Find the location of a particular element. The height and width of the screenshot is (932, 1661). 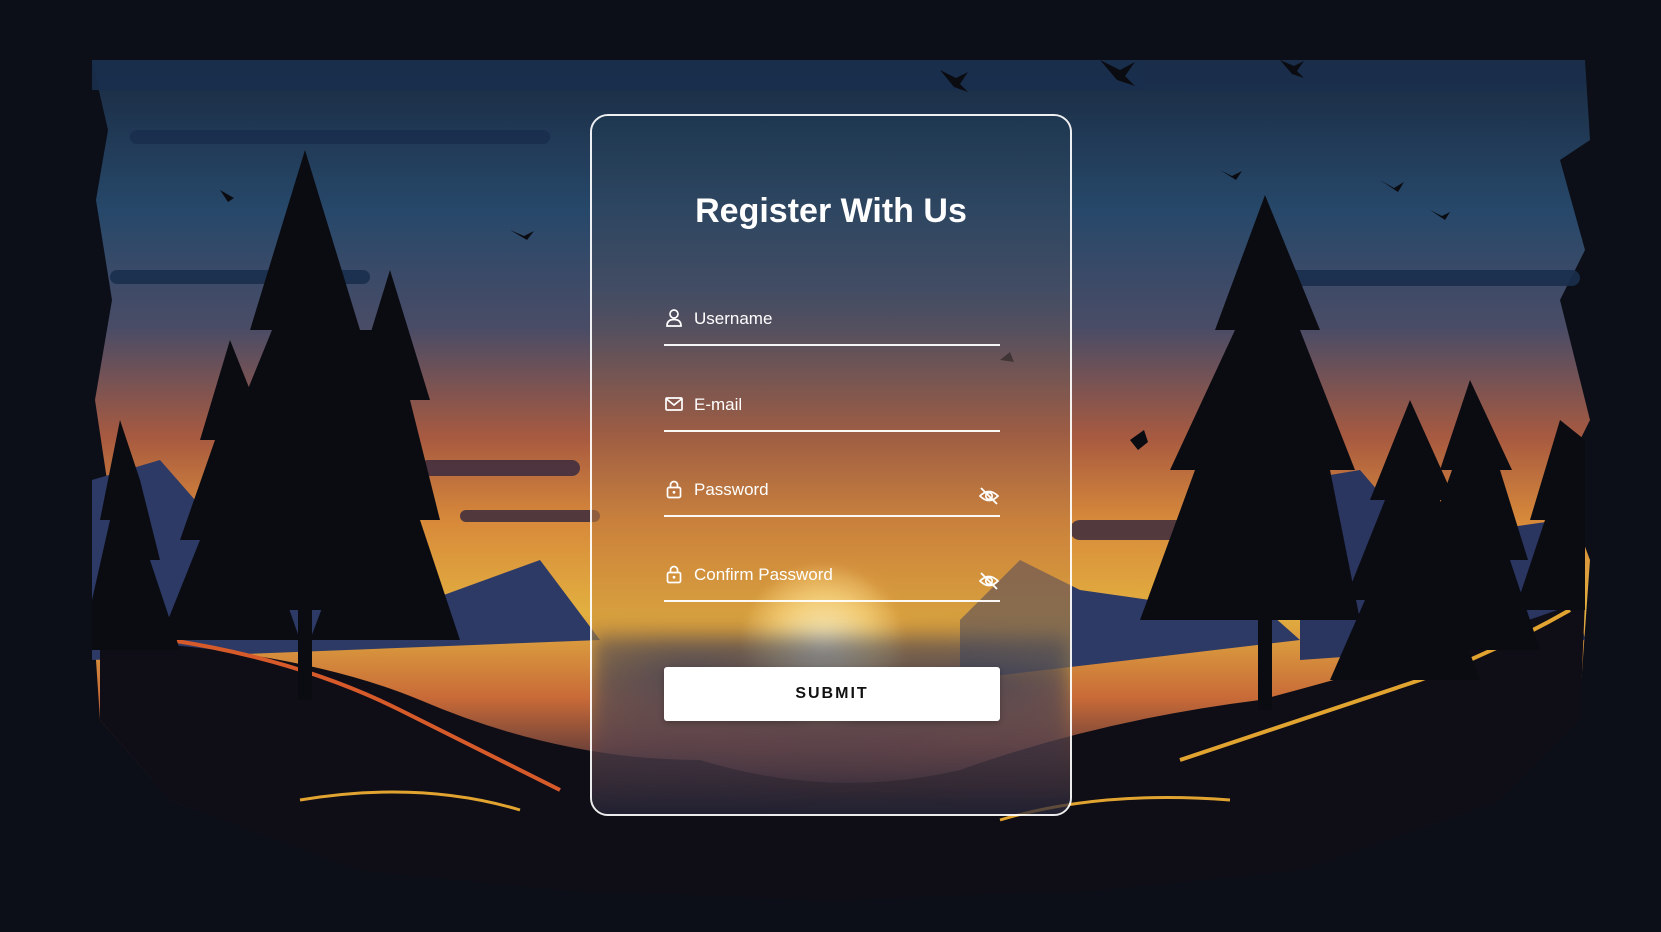

confirm-password-field is located at coordinates (832, 579).